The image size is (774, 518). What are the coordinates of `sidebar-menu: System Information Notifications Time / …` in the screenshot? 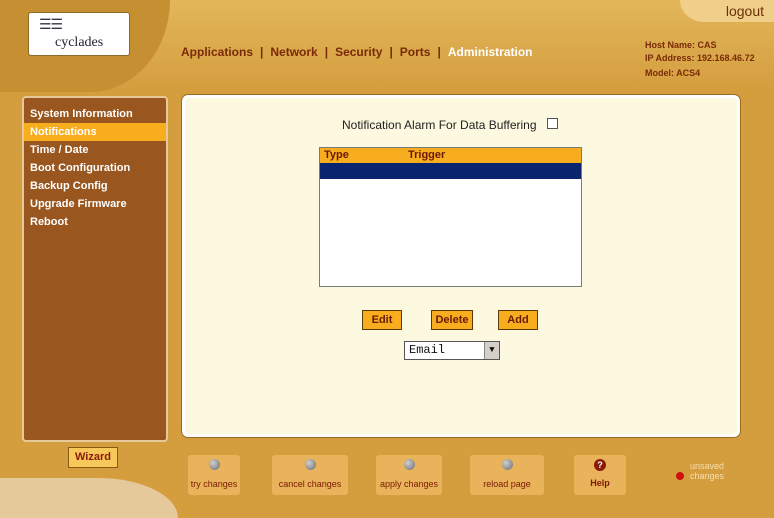 It's located at (95, 168).